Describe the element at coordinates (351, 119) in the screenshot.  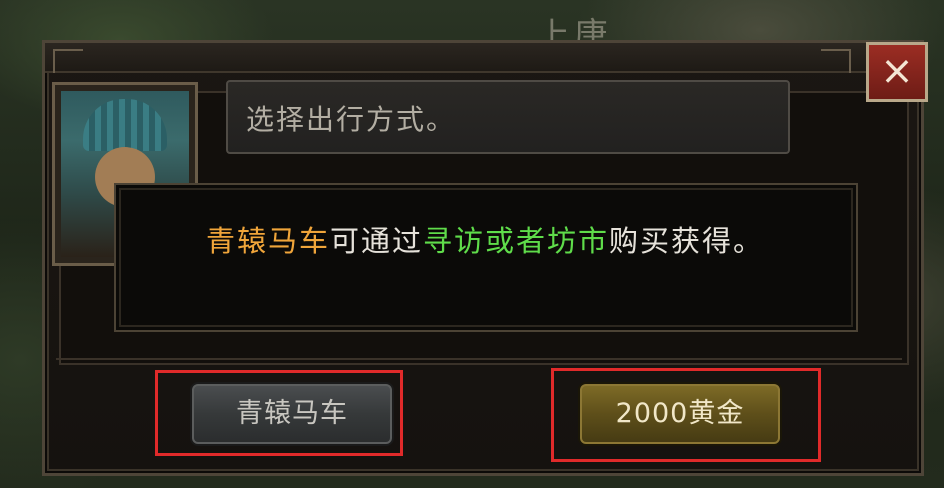
I see `npc-speech-text: 选择出行方式。` at that location.